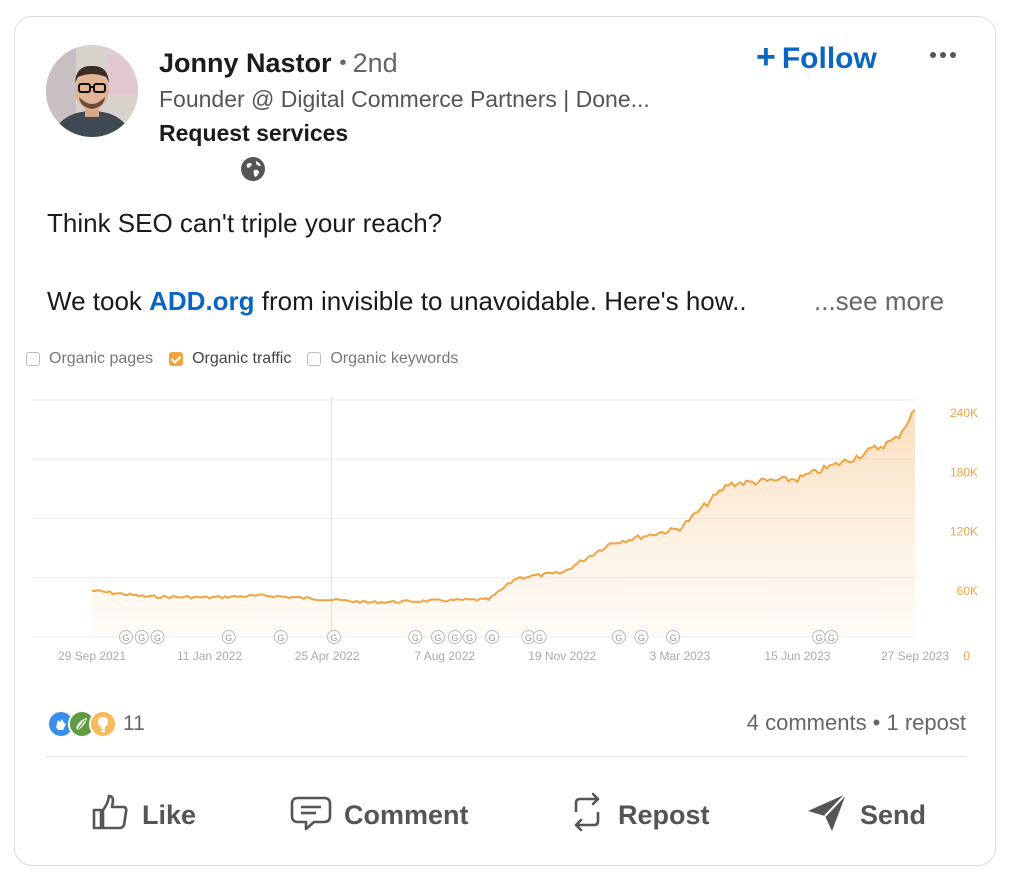 The height and width of the screenshot is (887, 1024). What do you see at coordinates (879, 301) in the screenshot?
I see `see-more-button: ...see more` at bounding box center [879, 301].